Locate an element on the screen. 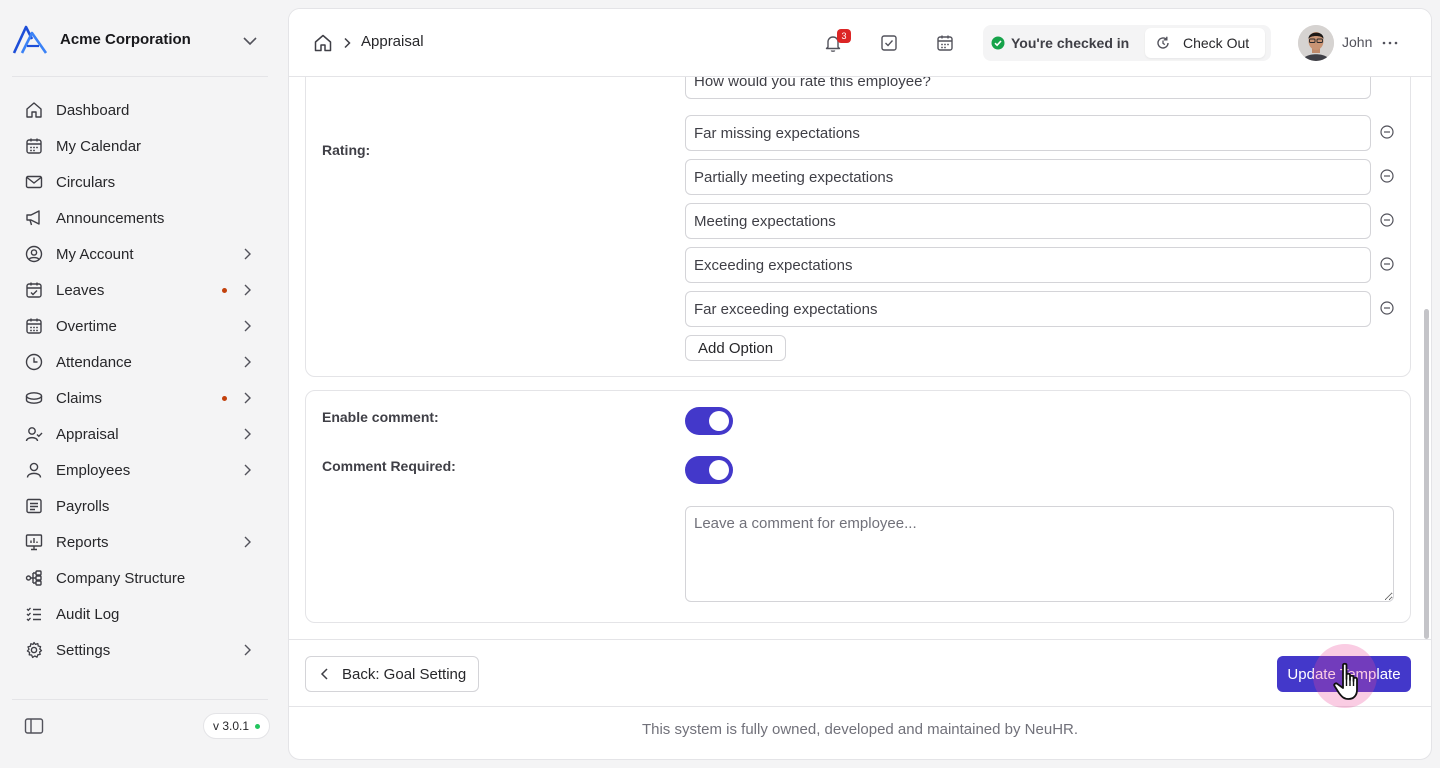 The image size is (1440, 768). org-name: Acme Corporation is located at coordinates (125, 39).